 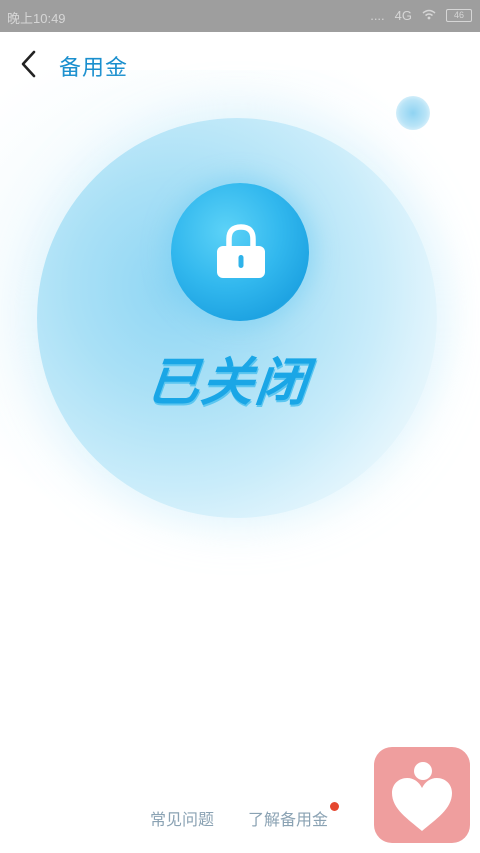 What do you see at coordinates (228, 383) in the screenshot?
I see `closed-status-label: 已关闭` at bounding box center [228, 383].